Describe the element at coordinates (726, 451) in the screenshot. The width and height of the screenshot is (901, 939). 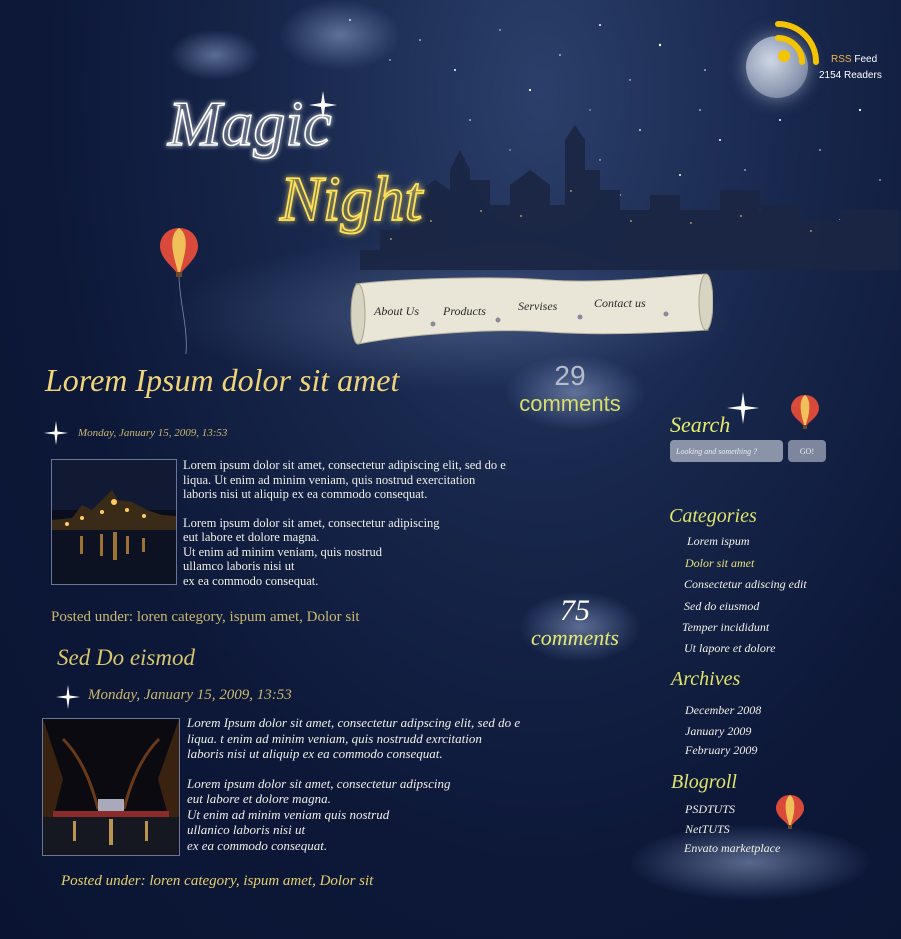
I see `search-input` at that location.